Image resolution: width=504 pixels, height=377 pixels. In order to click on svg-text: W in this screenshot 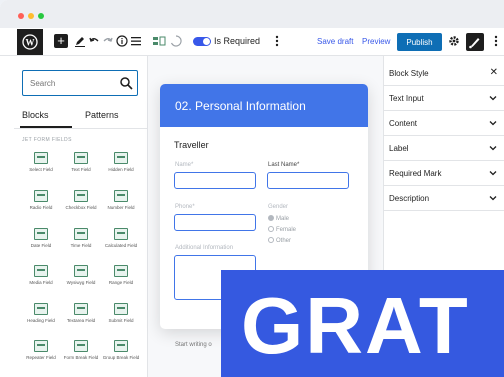, I will do `click(30, 43)`.